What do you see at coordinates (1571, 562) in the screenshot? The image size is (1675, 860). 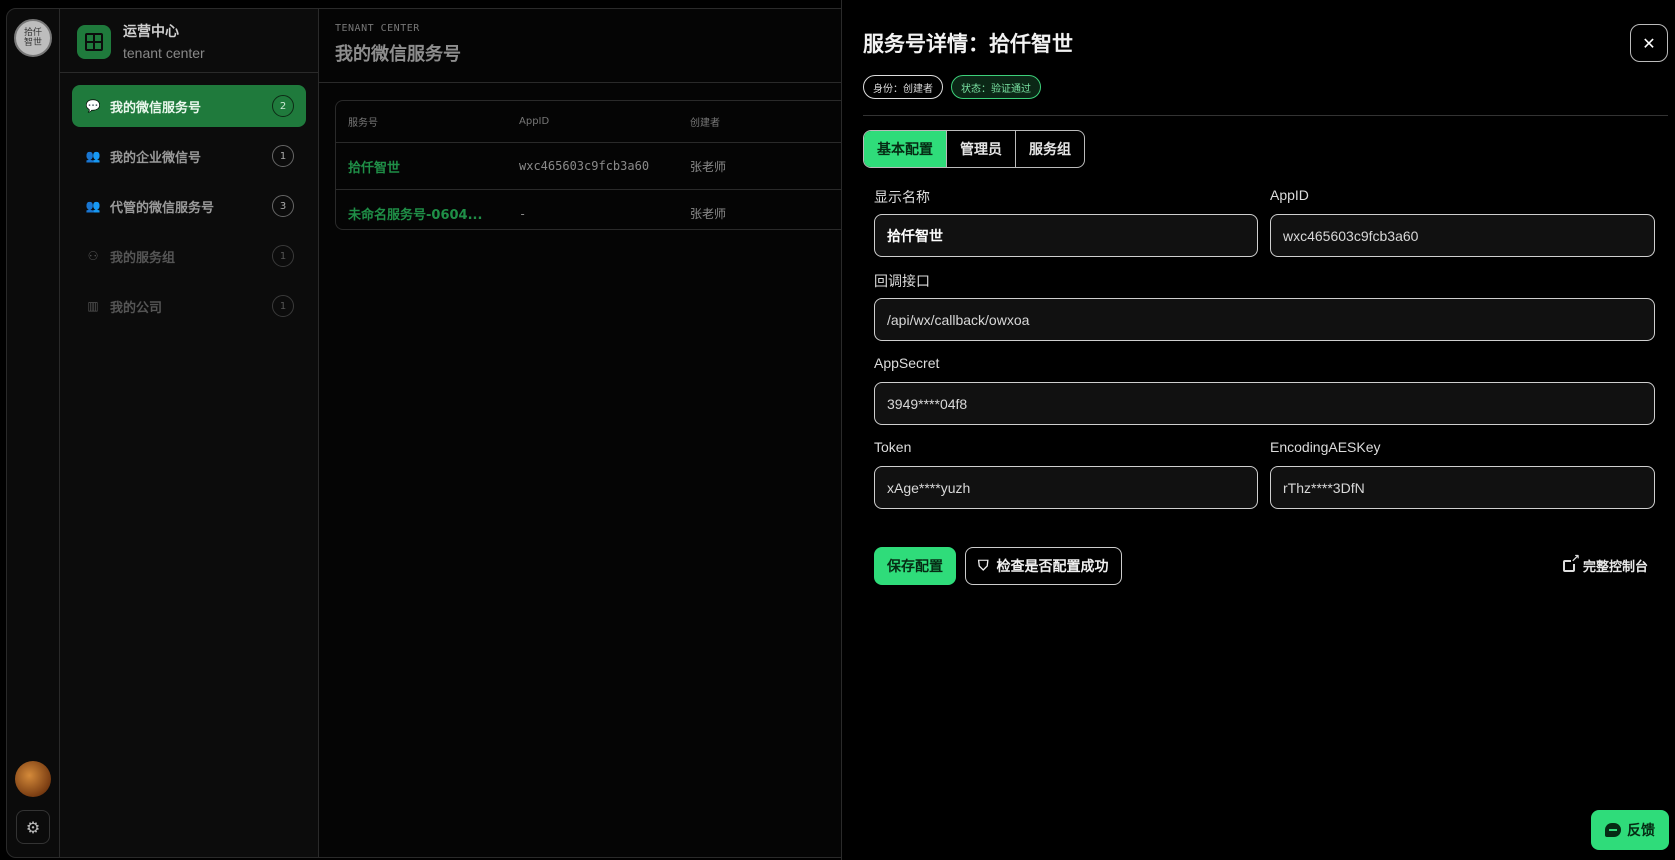 I see `external-link-icon` at bounding box center [1571, 562].